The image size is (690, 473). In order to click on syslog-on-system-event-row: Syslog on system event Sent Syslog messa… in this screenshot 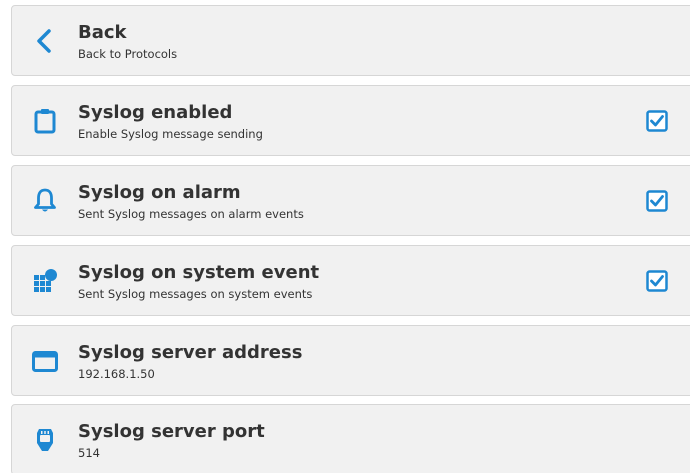, I will do `click(350, 280)`.